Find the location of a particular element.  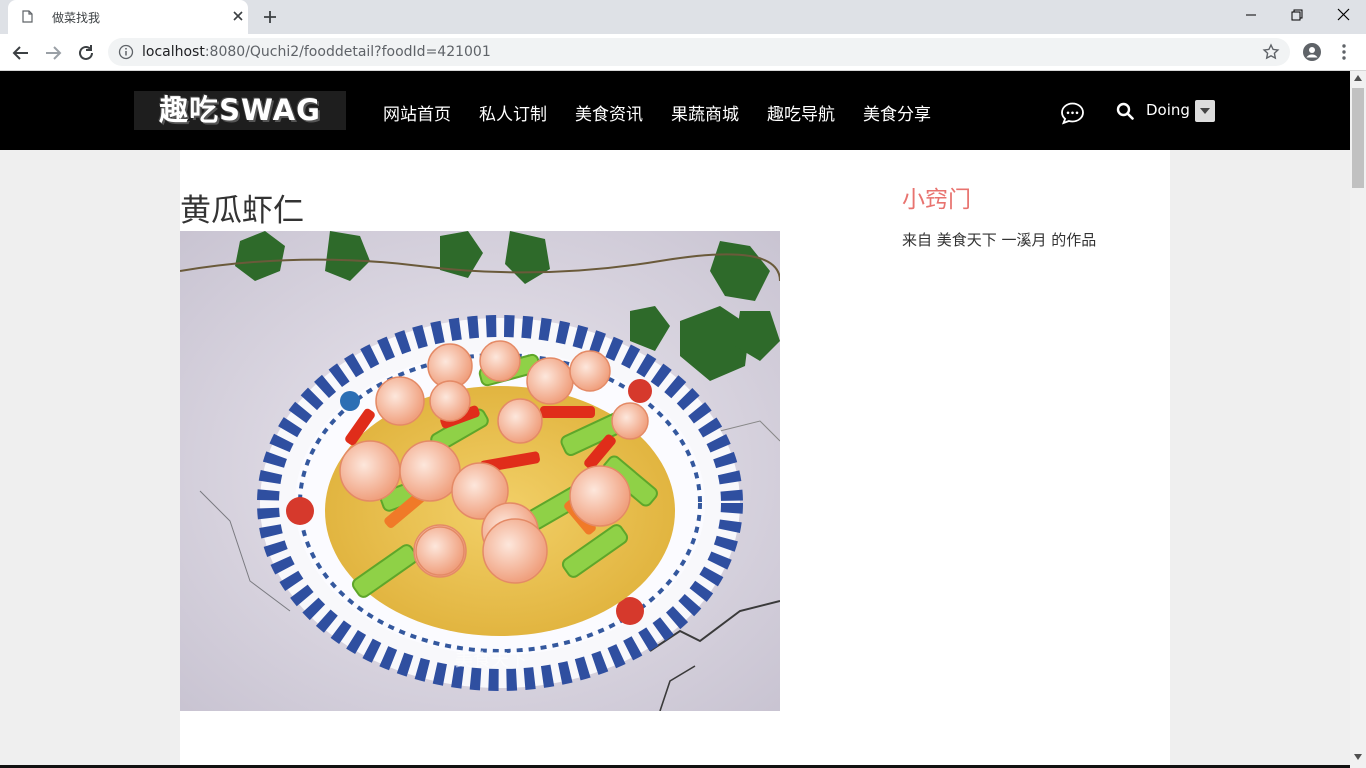

site-logo: 趣吃SWAG is located at coordinates (240, 110).